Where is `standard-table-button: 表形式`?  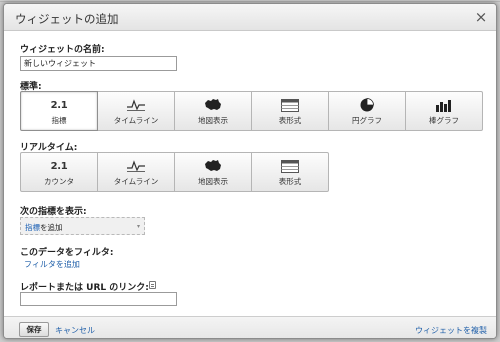 standard-table-button: 表形式 is located at coordinates (290, 111).